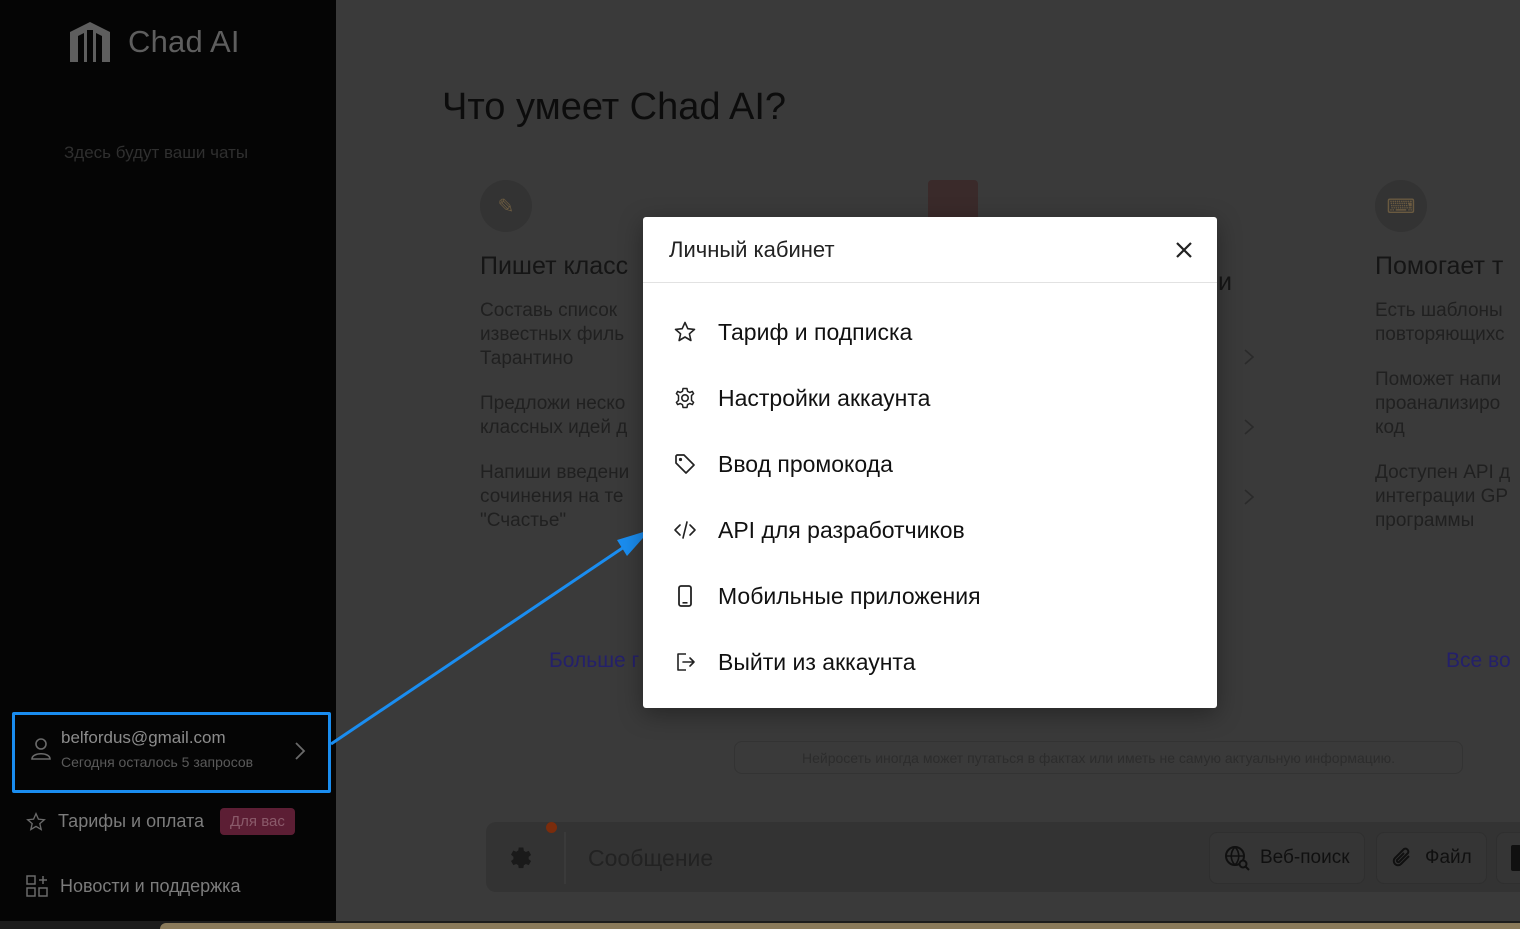  Describe the element at coordinates (930, 332) in the screenshot. I see `menu-item-subscription: Тариф и подписка` at that location.